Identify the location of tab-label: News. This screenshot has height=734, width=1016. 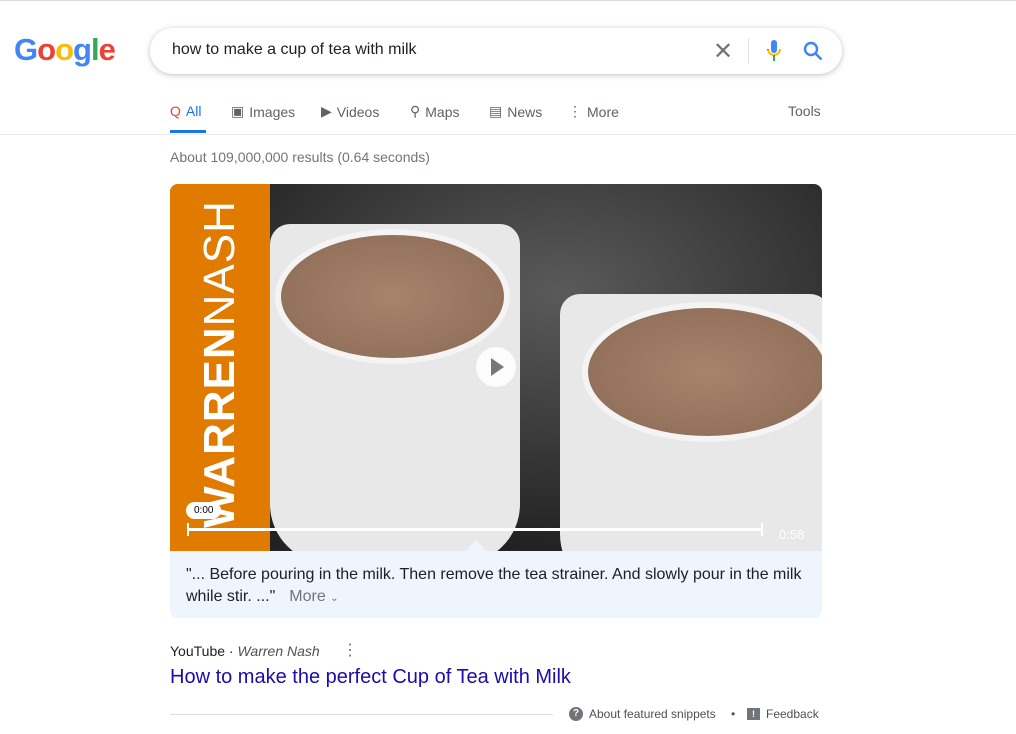
(525, 111).